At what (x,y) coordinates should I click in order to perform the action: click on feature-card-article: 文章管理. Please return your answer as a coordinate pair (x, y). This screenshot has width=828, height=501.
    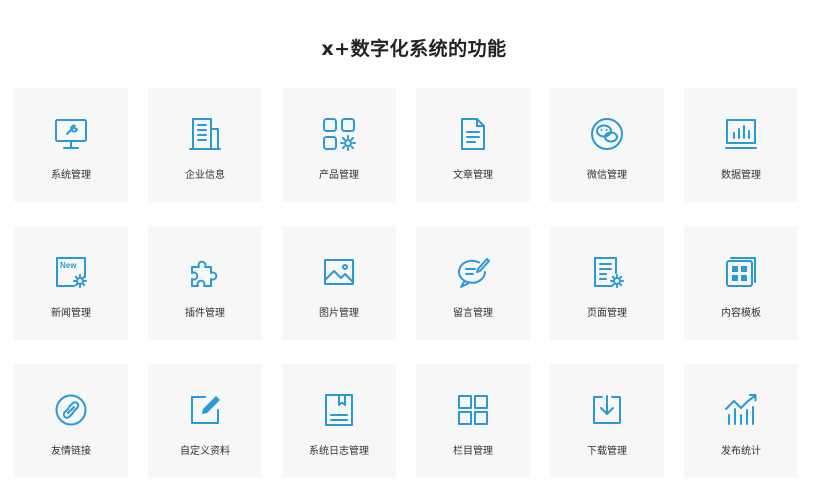
    Looking at the image, I should click on (473, 145).